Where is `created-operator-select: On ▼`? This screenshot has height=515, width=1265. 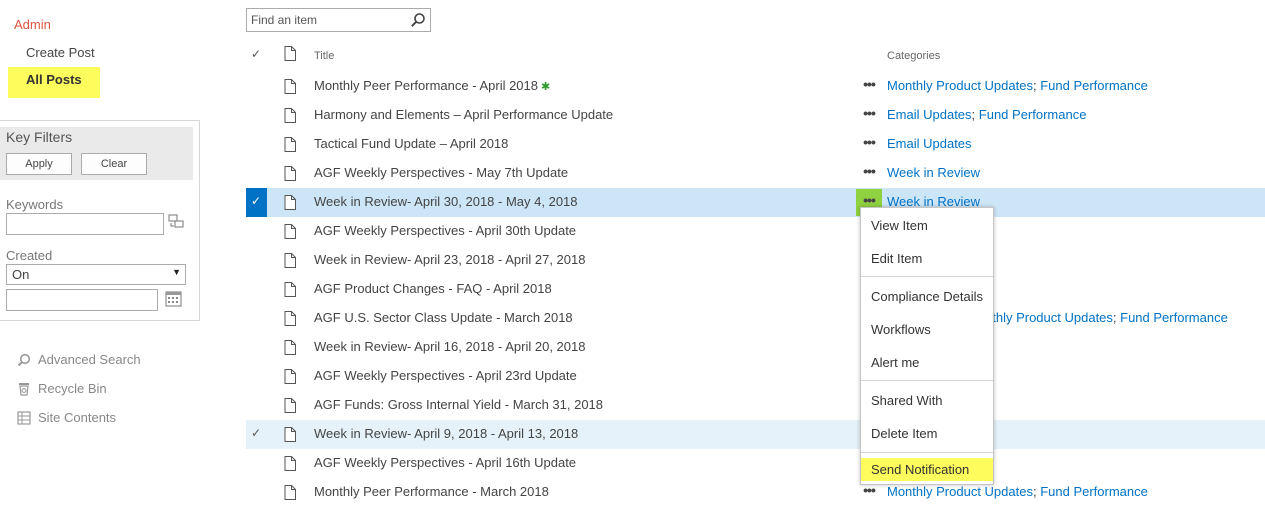 created-operator-select: On ▼ is located at coordinates (96, 274).